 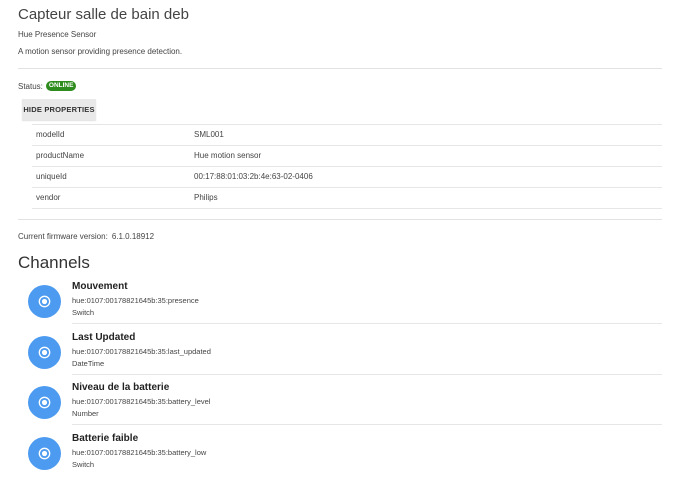 What do you see at coordinates (141, 401) in the screenshot?
I see `channel-uid: hue:0107:00178821645b:35:battery_level` at bounding box center [141, 401].